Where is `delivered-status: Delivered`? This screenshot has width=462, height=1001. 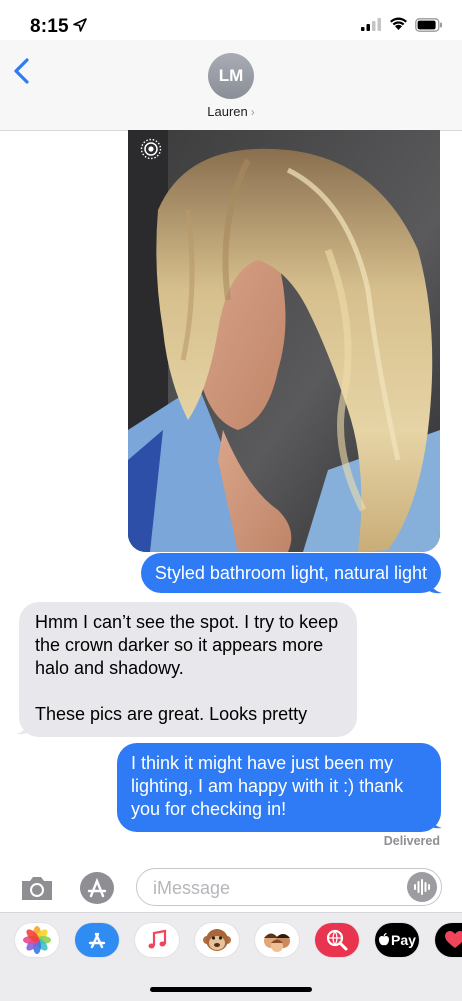 delivered-status: Delivered is located at coordinates (411, 841).